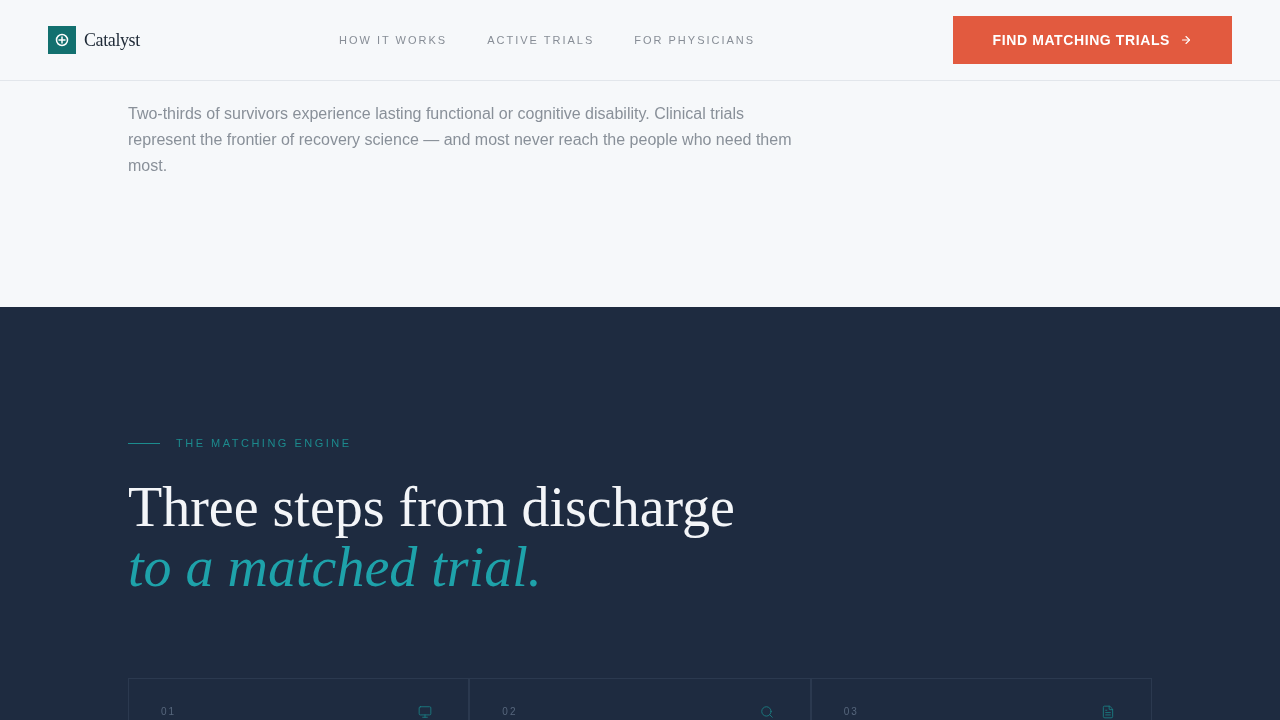 The height and width of the screenshot is (720, 1280). I want to click on nav-link: FOR PHYSICIANS, so click(695, 40).